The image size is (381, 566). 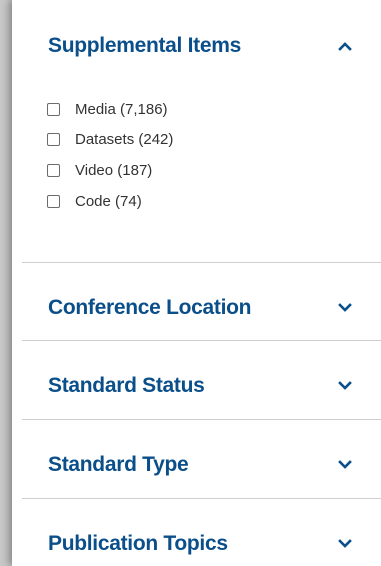 I want to click on option-datasets: Datasets (242), so click(x=110, y=139).